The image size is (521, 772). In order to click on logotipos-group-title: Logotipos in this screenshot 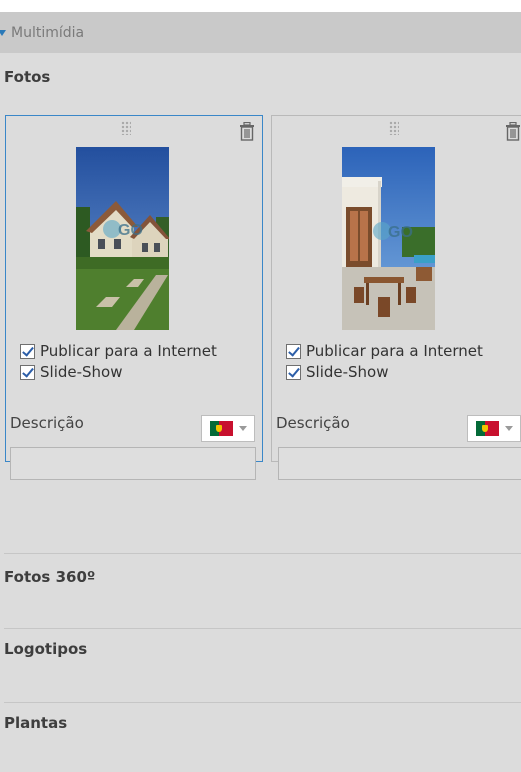, I will do `click(45, 649)`.